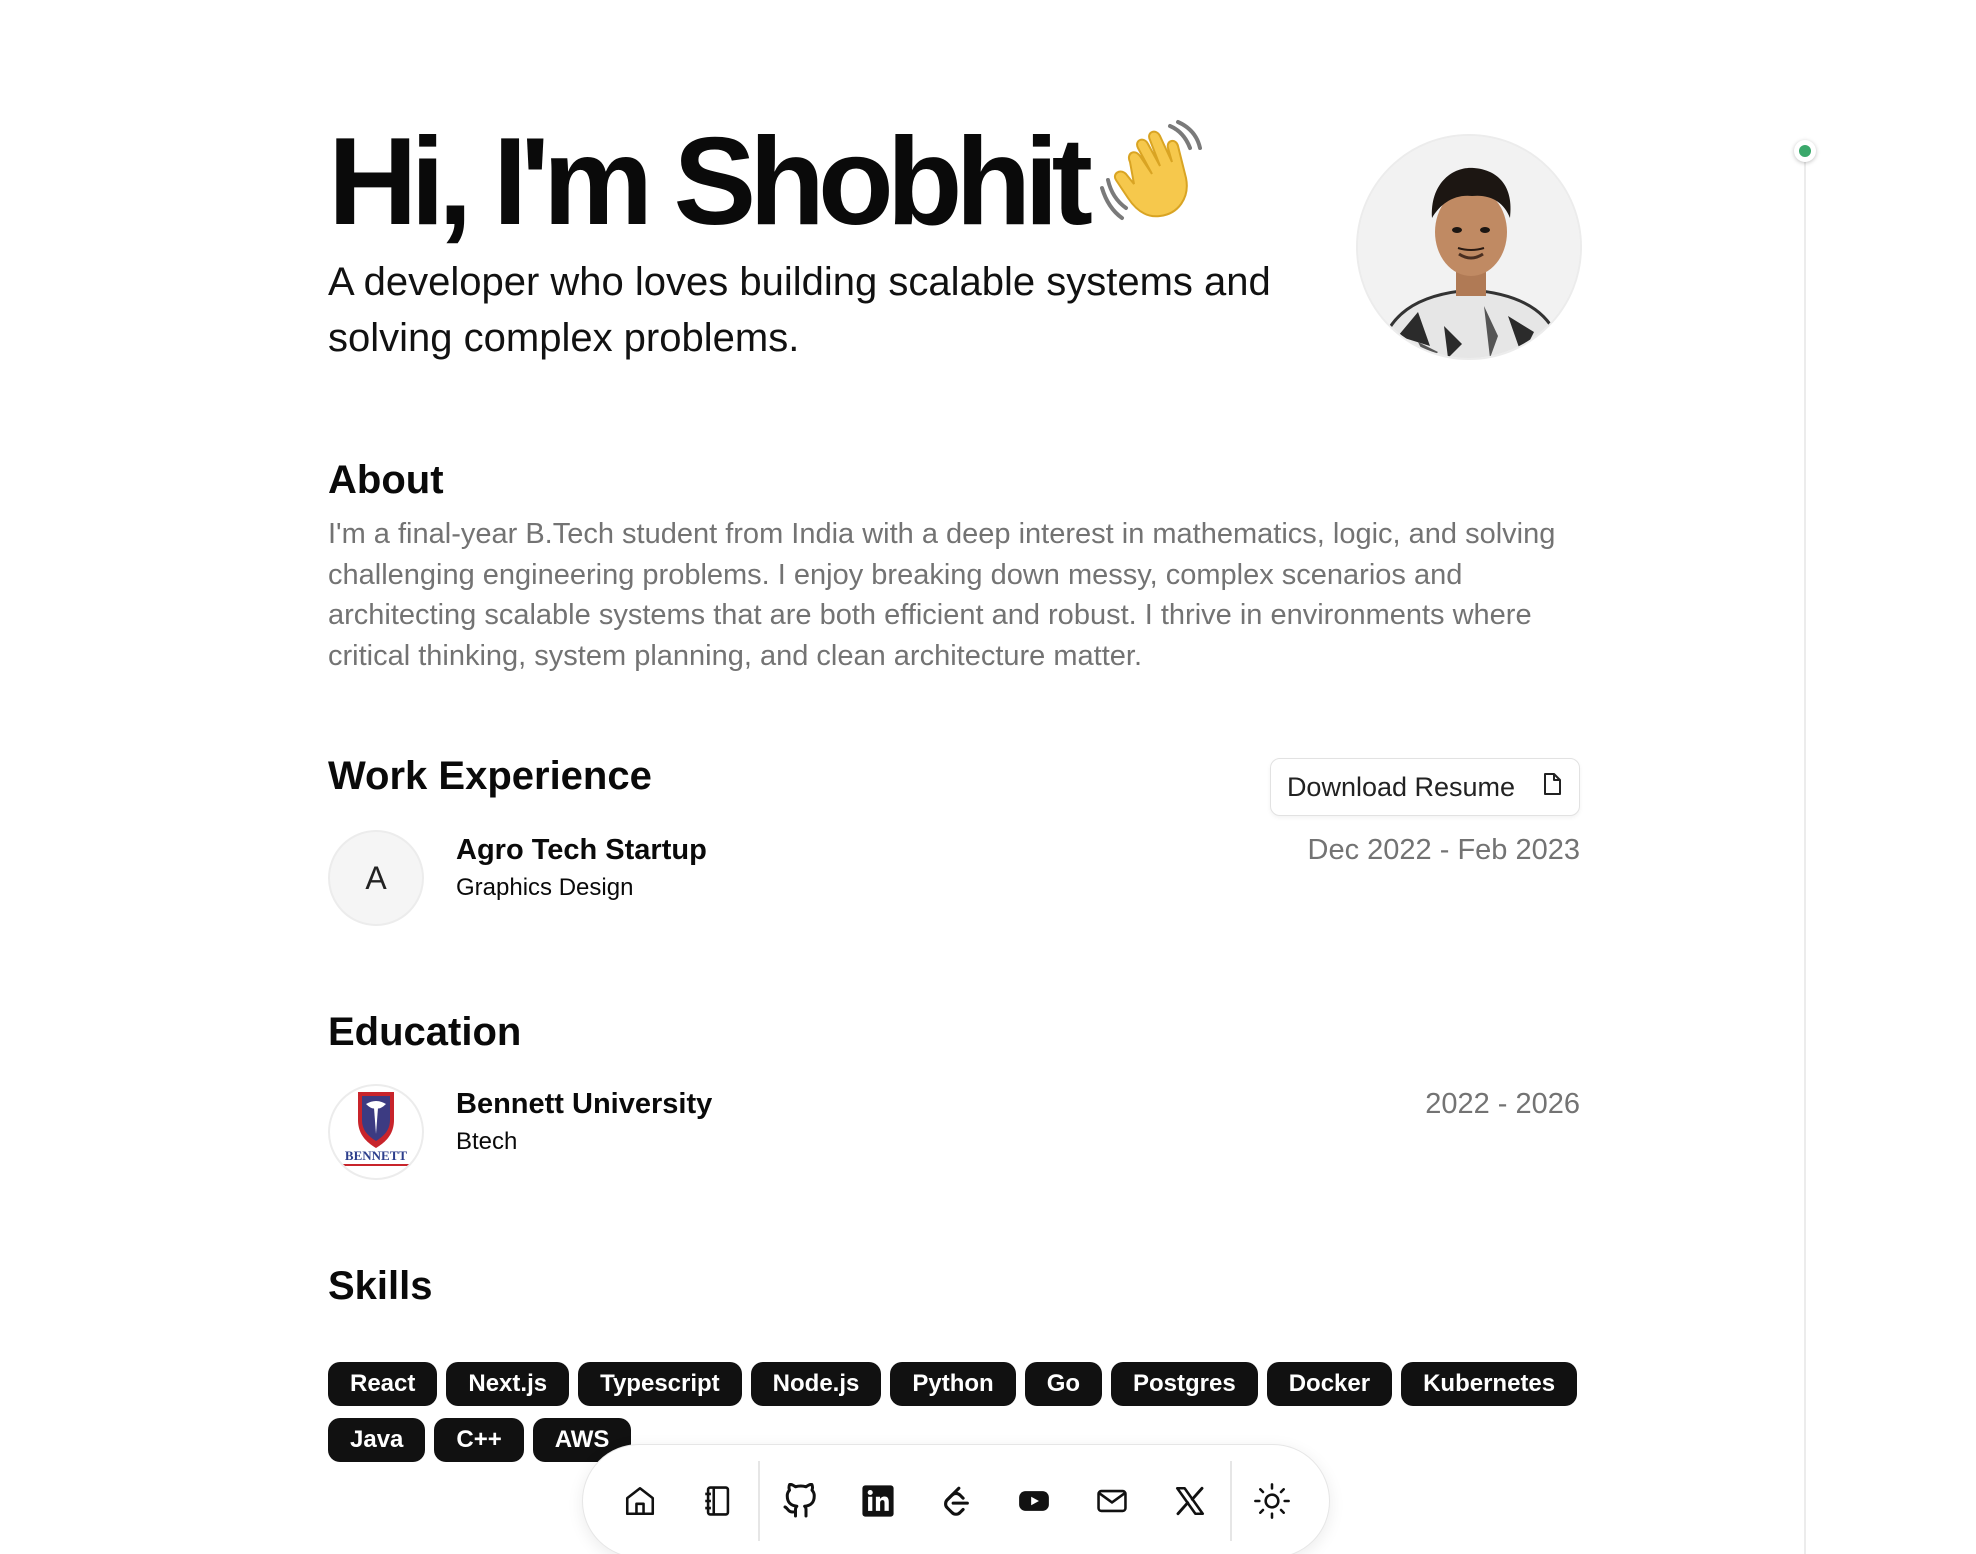  Describe the element at coordinates (1063, 1384) in the screenshot. I see `skill-chip: Go` at that location.